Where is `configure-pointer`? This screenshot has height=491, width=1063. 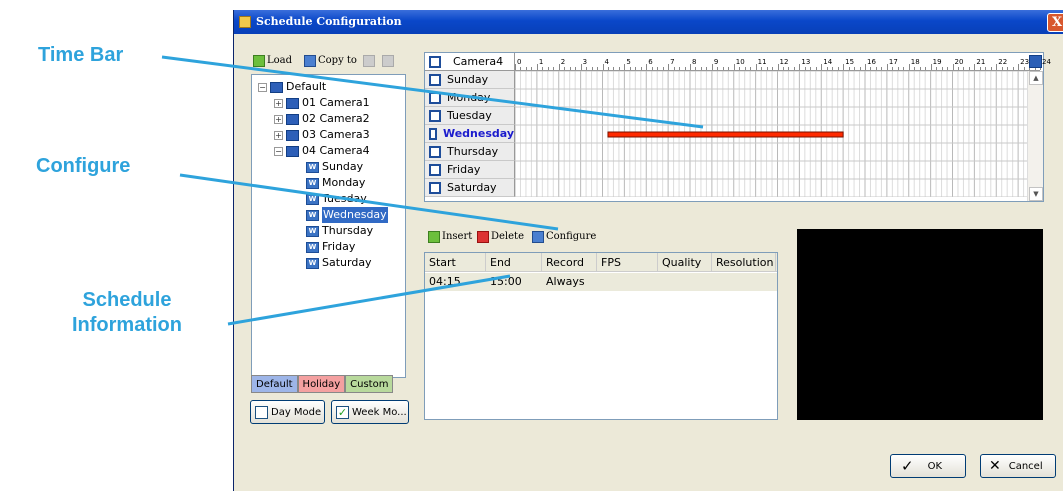
configure-pointer is located at coordinates (369, 202).